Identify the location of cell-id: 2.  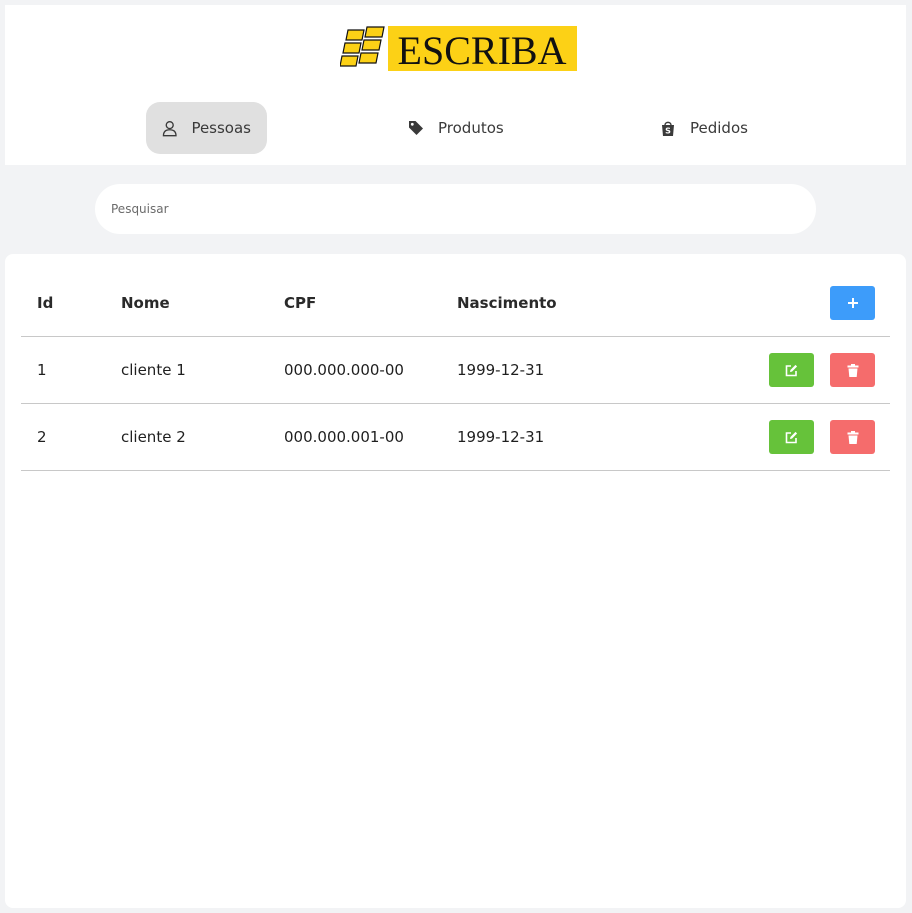
(42, 437).